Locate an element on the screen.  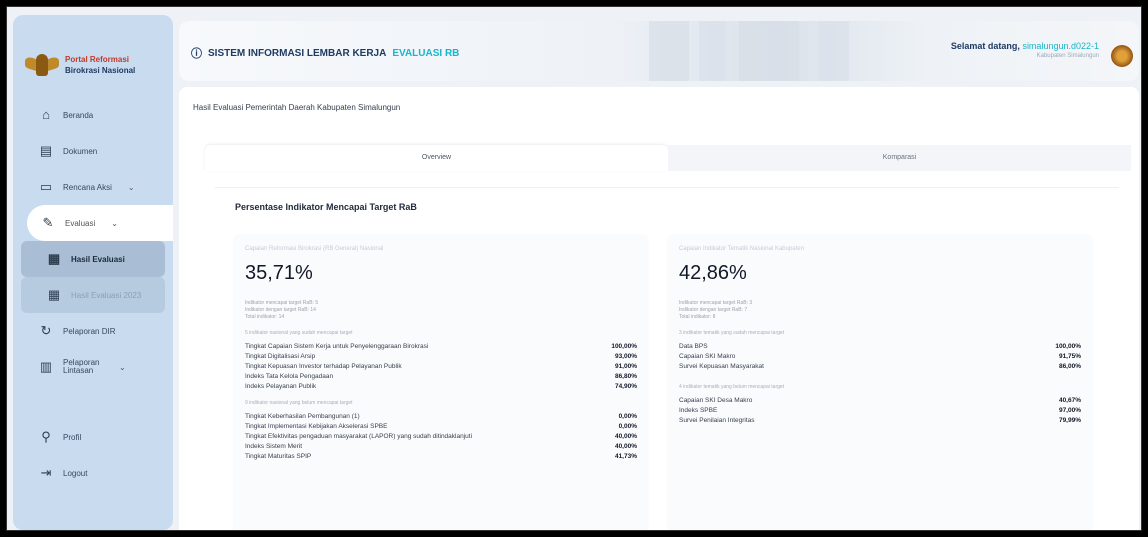
refresh-icon: ↻ is located at coordinates (46, 330).